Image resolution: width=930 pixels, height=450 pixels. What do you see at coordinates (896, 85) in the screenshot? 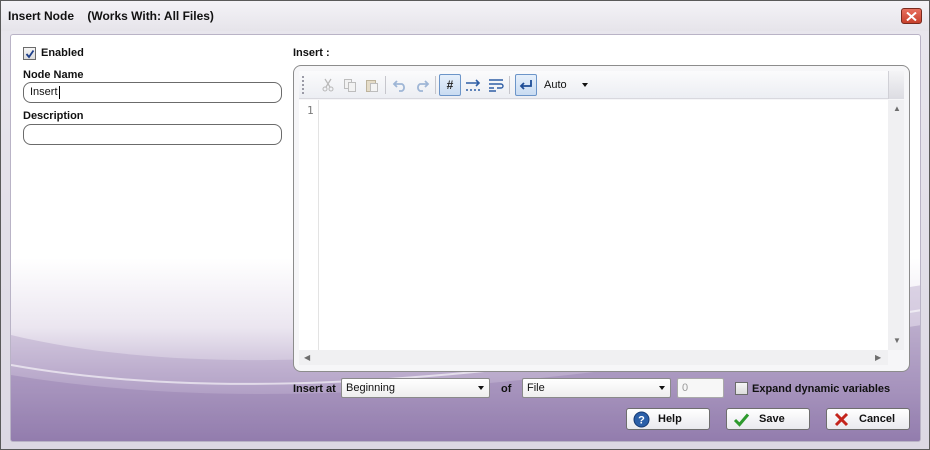
I see `toolbar-overflow` at bounding box center [896, 85].